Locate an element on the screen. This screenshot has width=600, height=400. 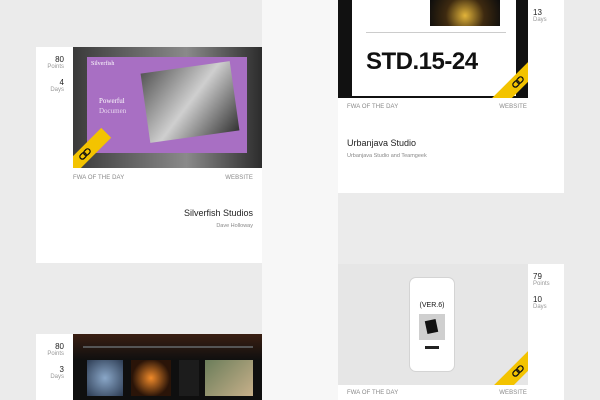
project-thumbnail is located at coordinates (167, 367).